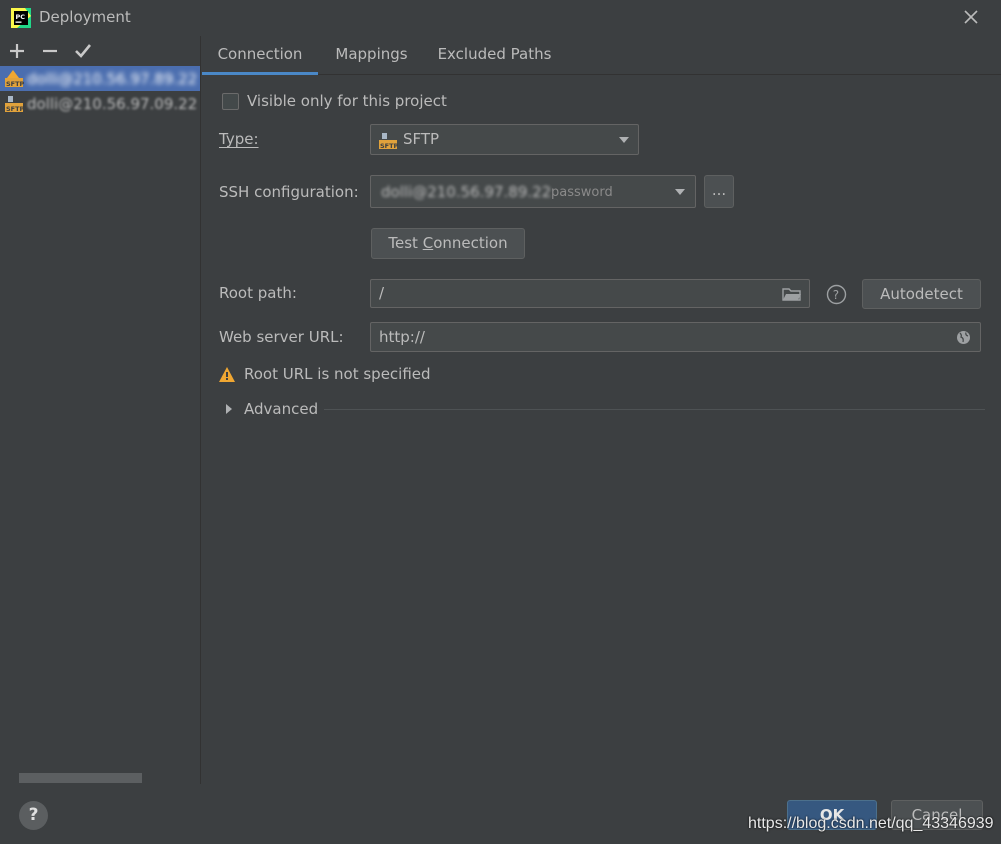  I want to click on visible-only-checkbox, so click(230, 101).